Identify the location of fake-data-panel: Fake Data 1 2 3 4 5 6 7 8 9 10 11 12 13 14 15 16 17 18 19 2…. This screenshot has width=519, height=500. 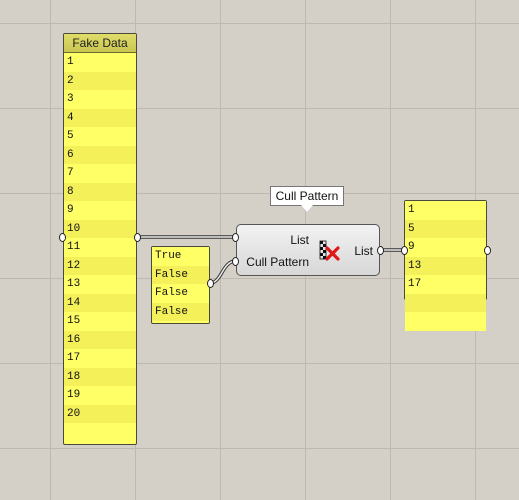
(100, 239).